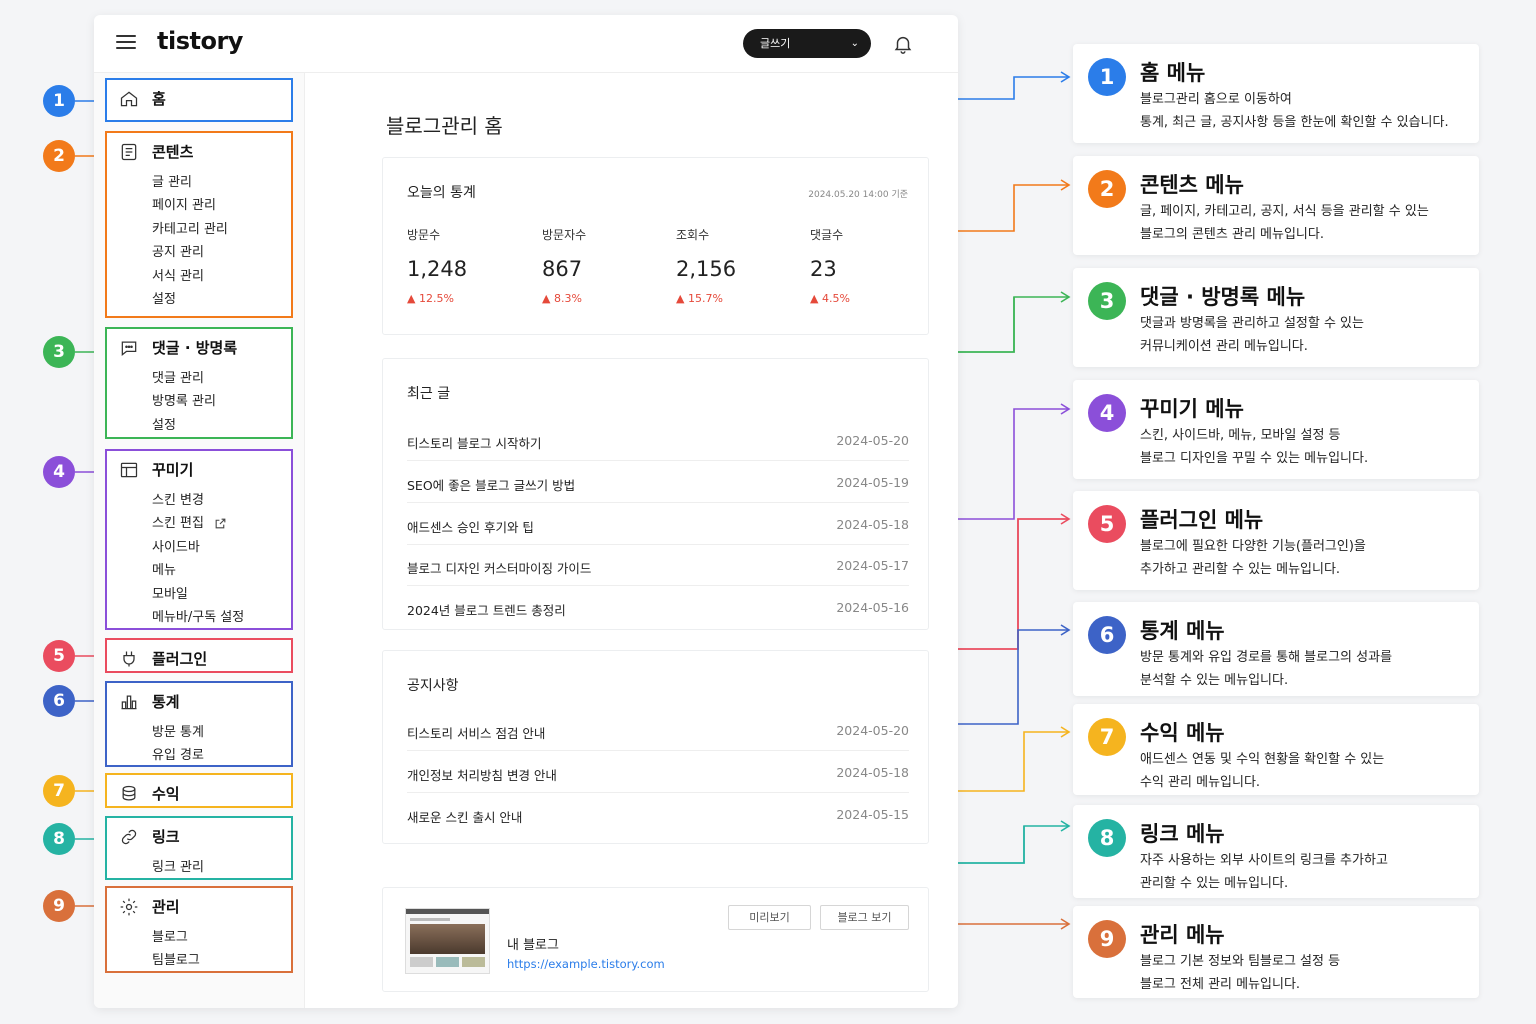 The height and width of the screenshot is (1024, 1536). I want to click on sidebar-item-6: 통계방문 통계 유입 경로, so click(199, 724).